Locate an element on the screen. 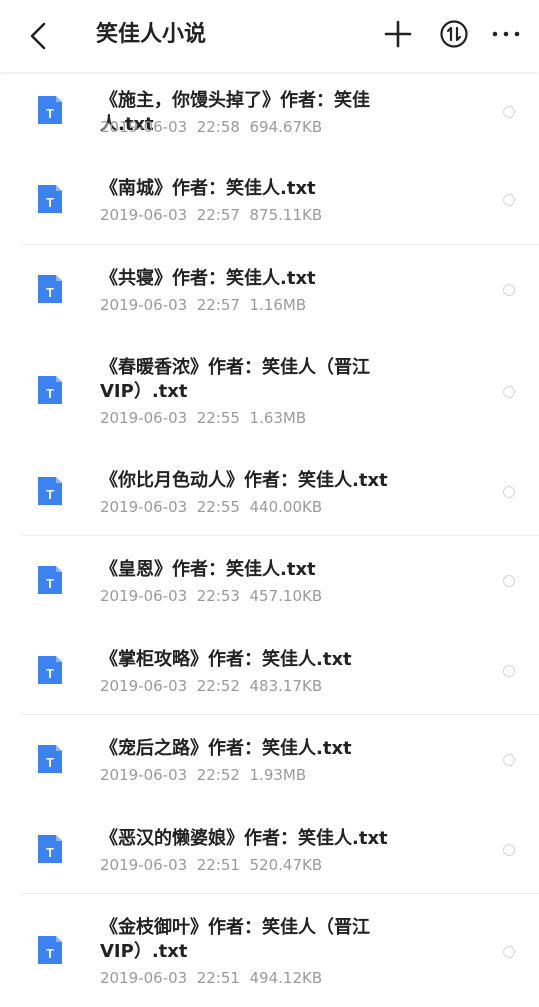 The width and height of the screenshot is (539, 1007). file-meta: 2019-06-03 22:57 875.11KB is located at coordinates (211, 215).